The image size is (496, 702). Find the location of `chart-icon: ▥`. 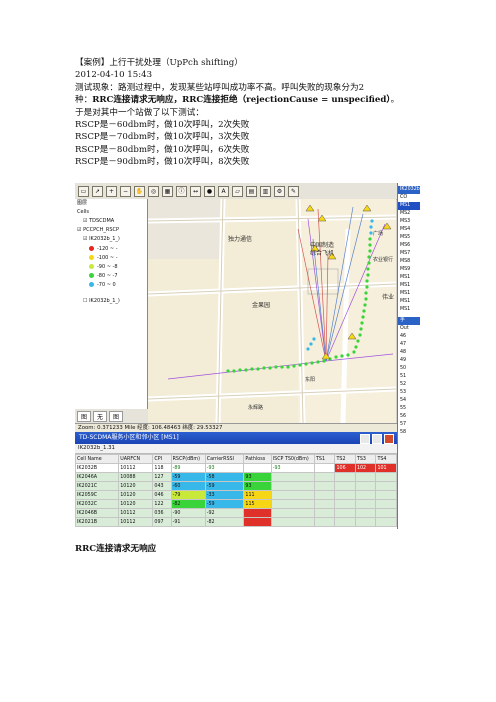

chart-icon: ▥ is located at coordinates (265, 191).